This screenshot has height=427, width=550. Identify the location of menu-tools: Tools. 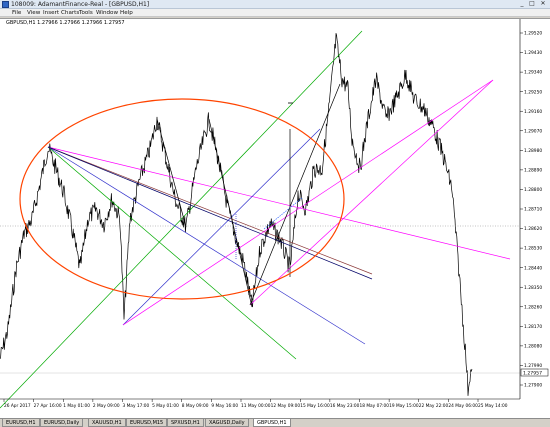
(86, 13).